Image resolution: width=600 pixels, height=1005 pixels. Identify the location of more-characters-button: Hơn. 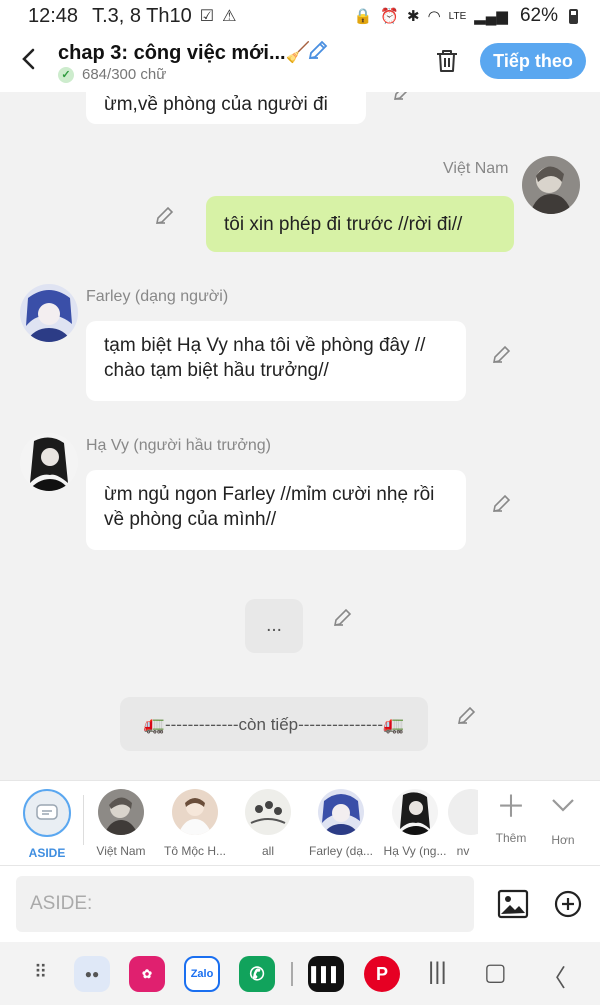
(563, 819).